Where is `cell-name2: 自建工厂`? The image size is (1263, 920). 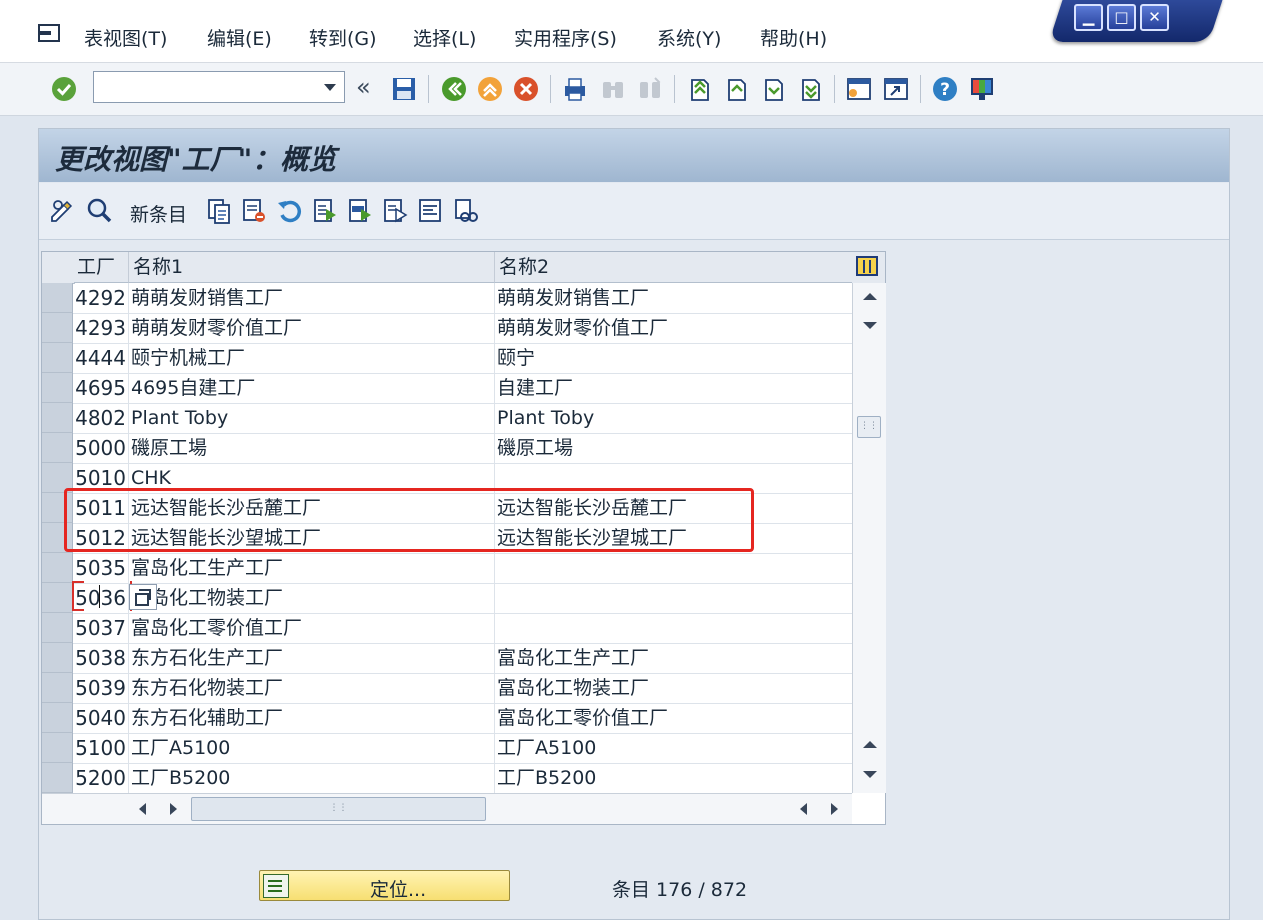 cell-name2: 自建工厂 is located at coordinates (673, 388).